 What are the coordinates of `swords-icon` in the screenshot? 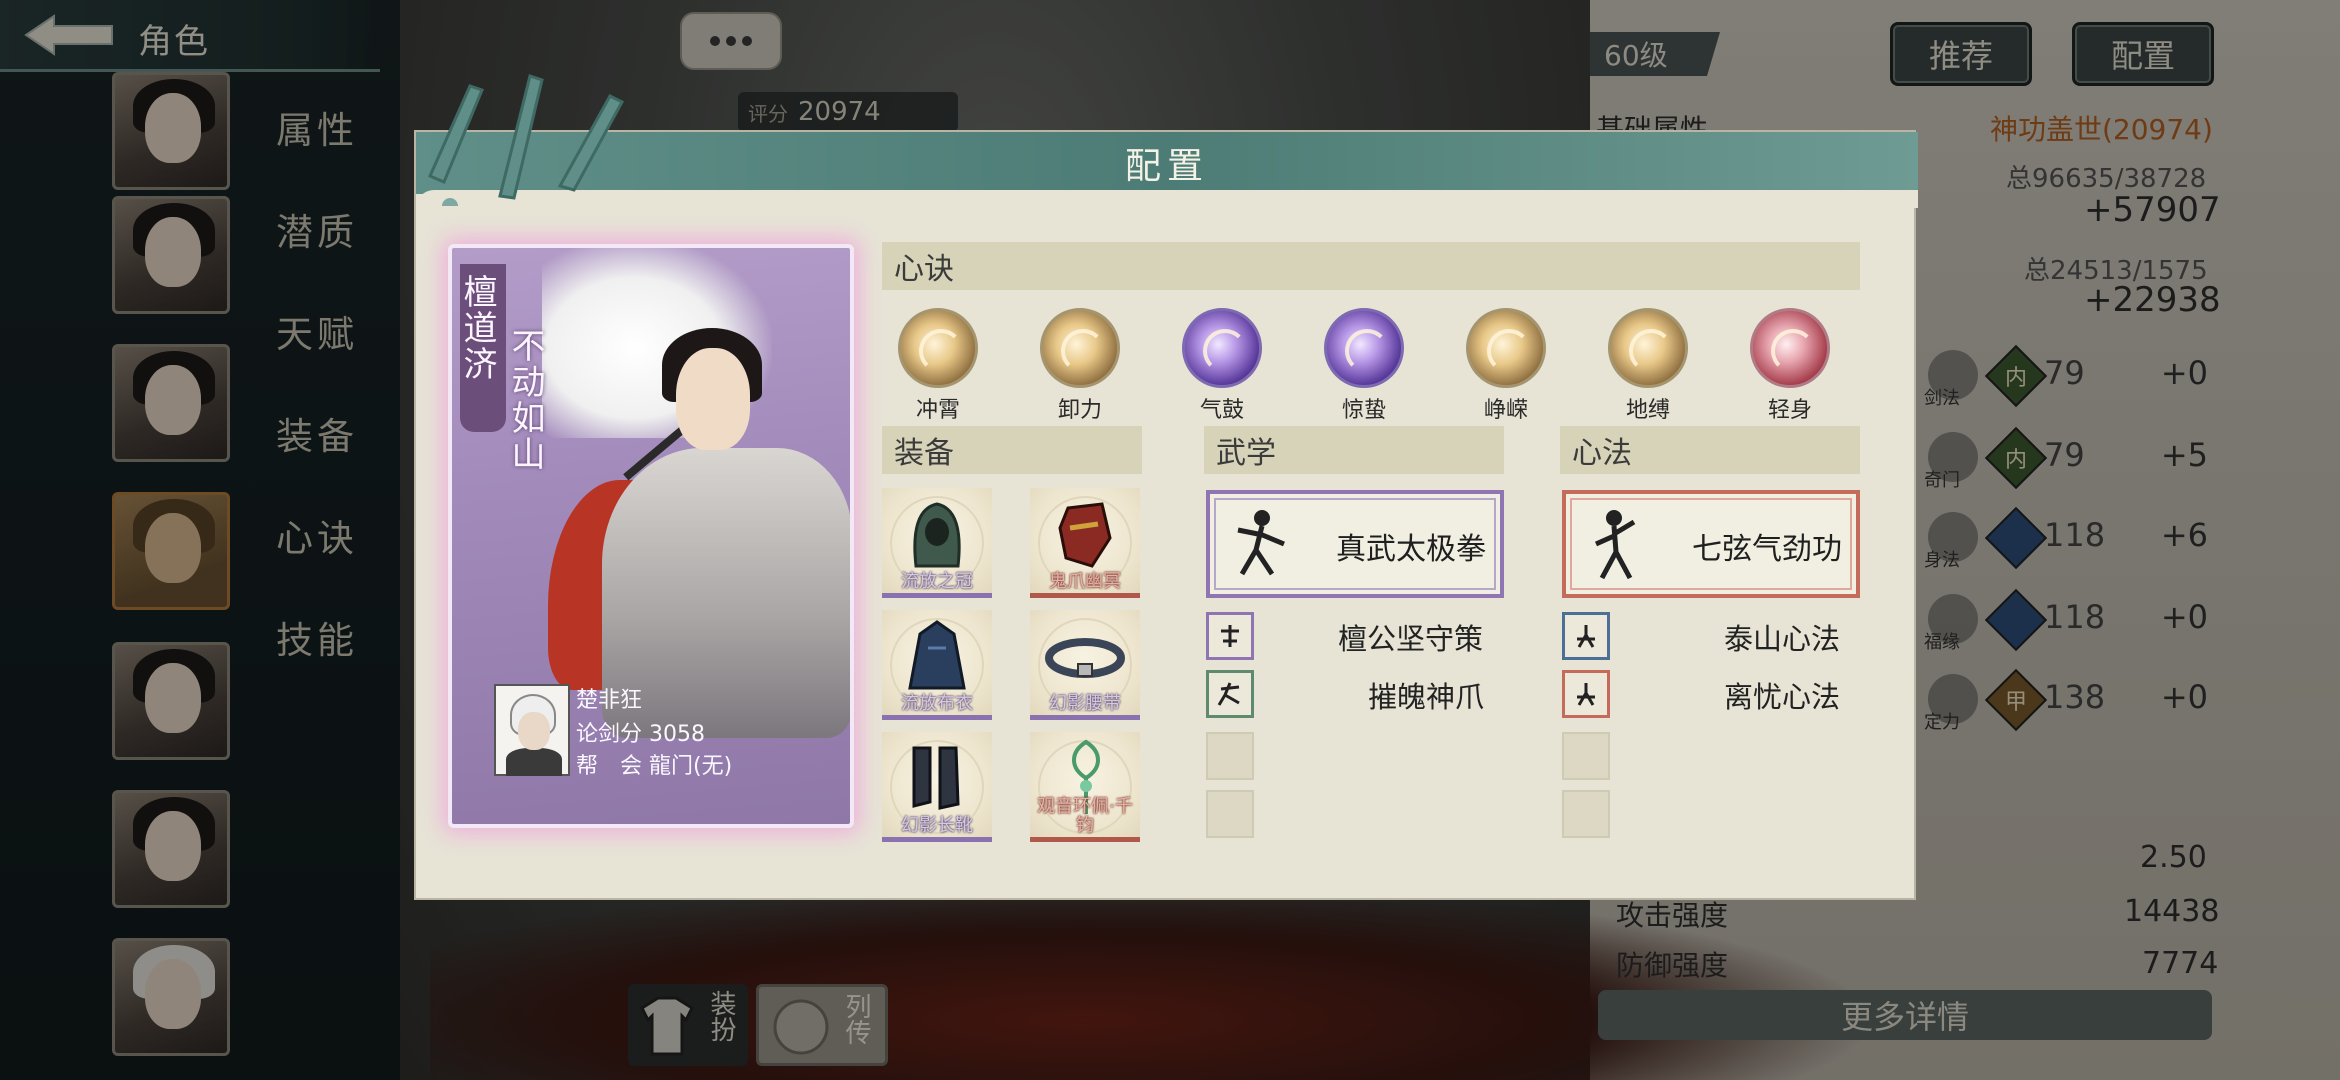 It's located at (526, 140).